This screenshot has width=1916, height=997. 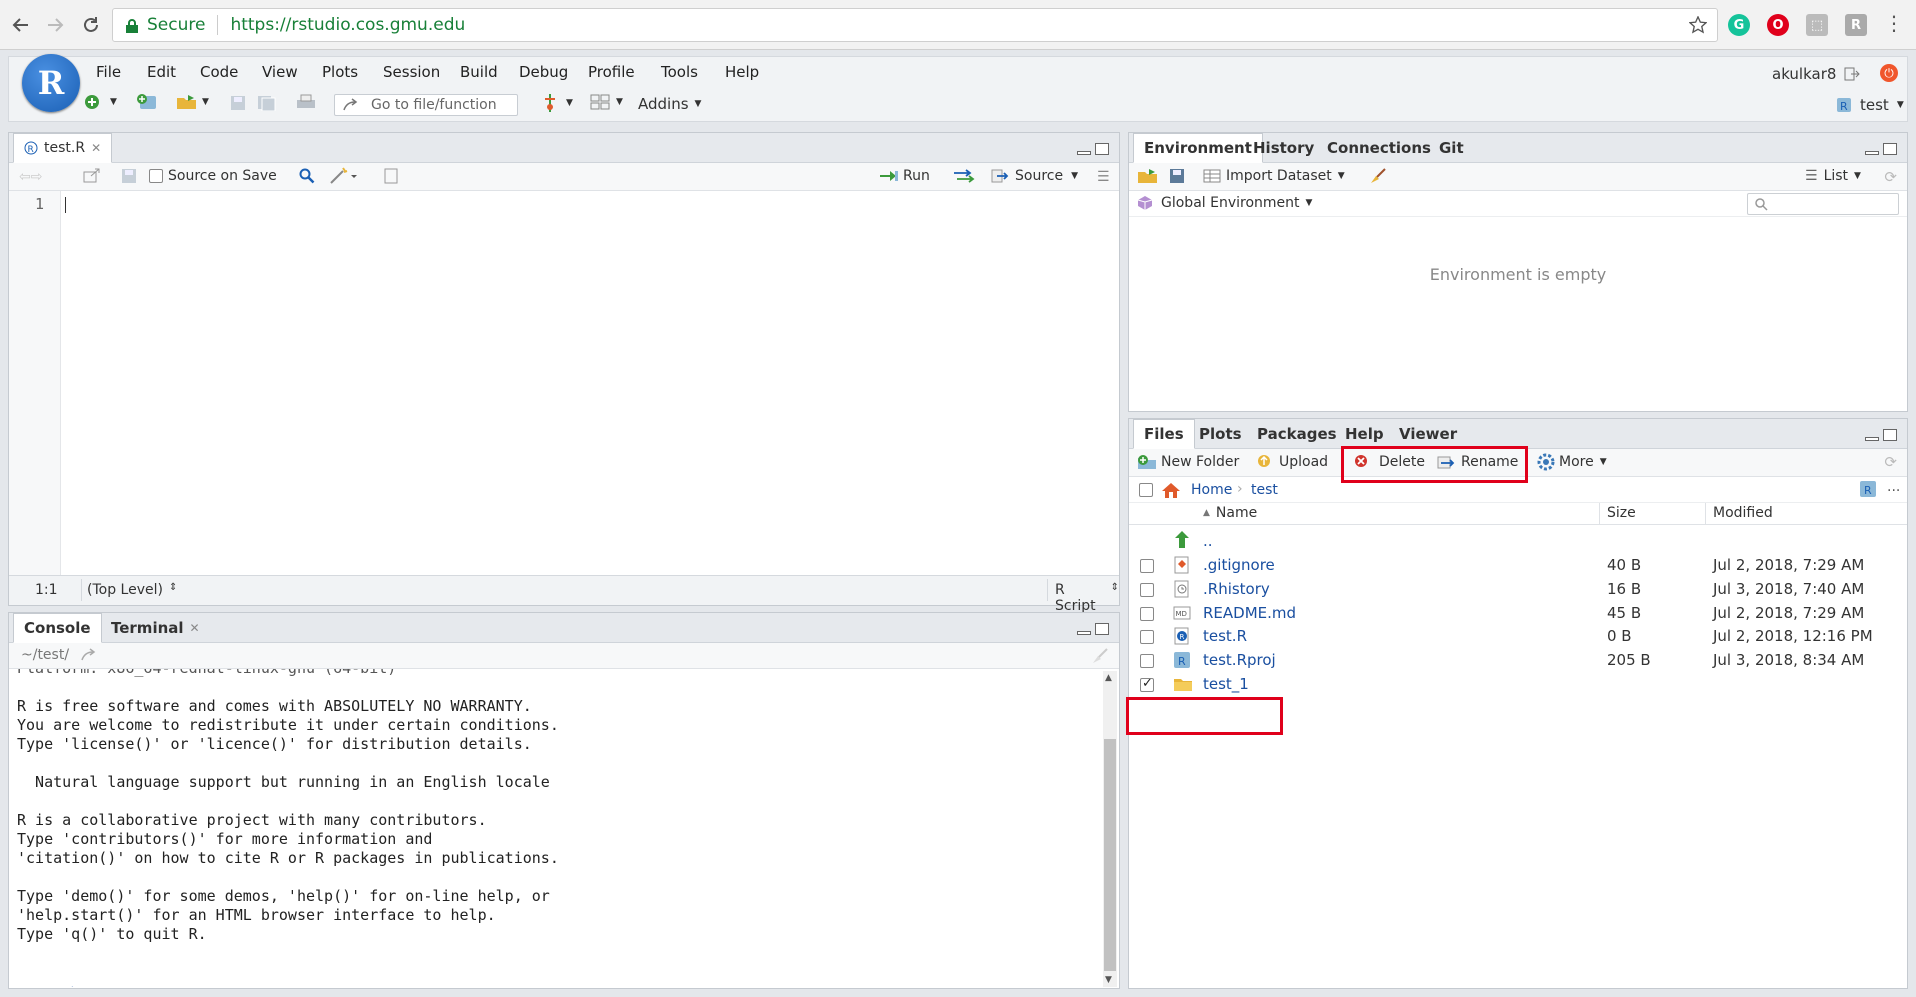 What do you see at coordinates (904, 176) in the screenshot?
I see `run-button: Run` at bounding box center [904, 176].